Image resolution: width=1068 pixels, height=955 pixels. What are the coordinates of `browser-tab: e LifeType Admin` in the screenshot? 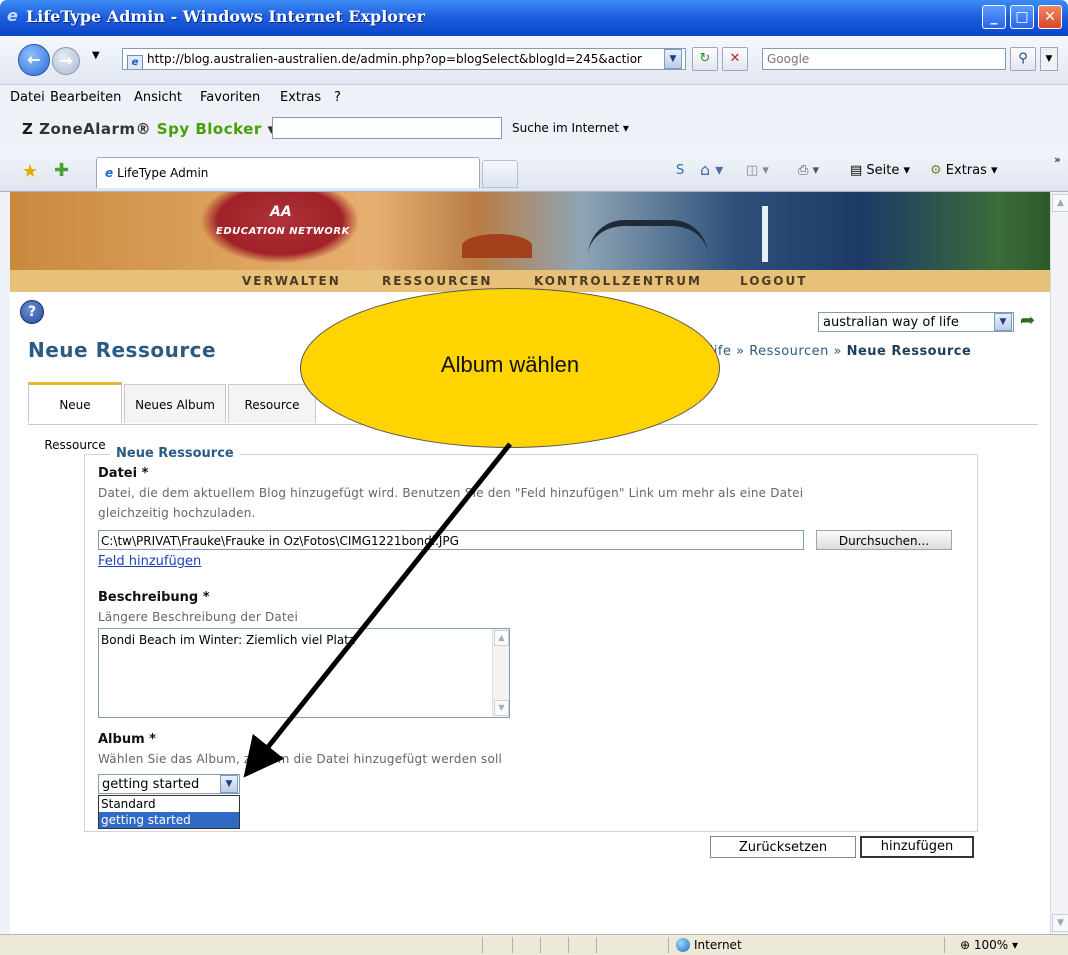 It's located at (288, 172).